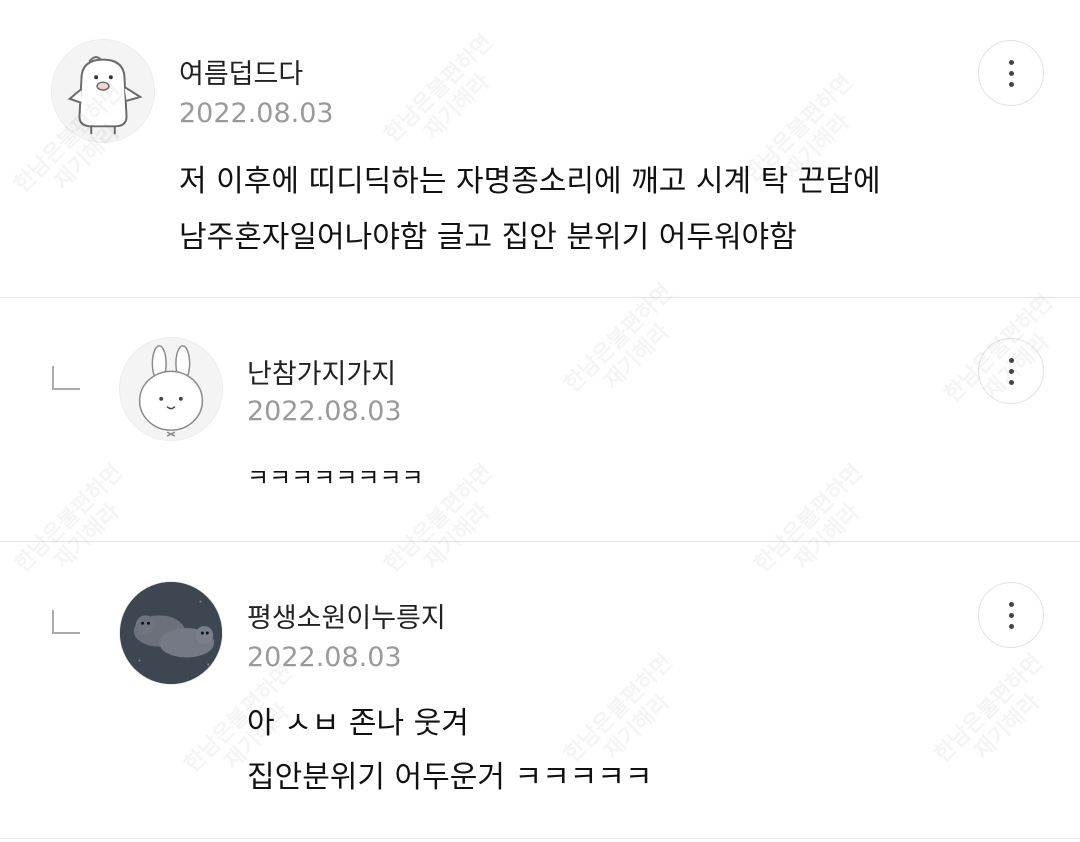  Describe the element at coordinates (241, 71) in the screenshot. I see `comment-username: 여름덥드다` at that location.